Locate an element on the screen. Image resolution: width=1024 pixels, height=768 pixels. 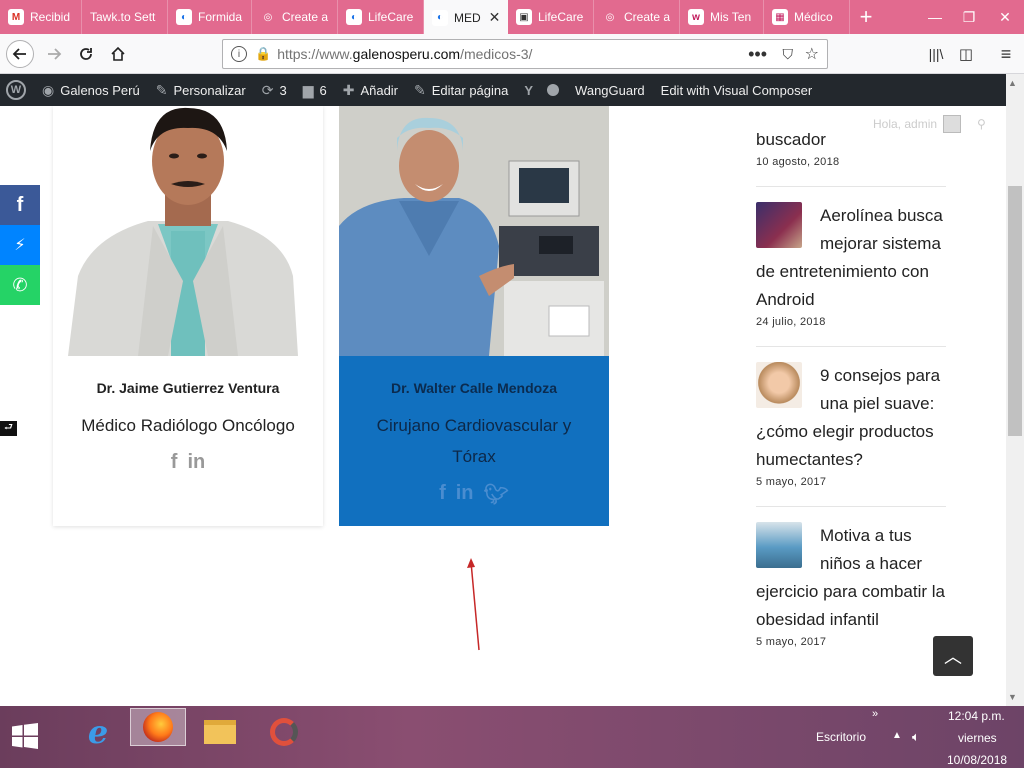
tab-favicon-icon: ▣ is located at coordinates (524, 17).